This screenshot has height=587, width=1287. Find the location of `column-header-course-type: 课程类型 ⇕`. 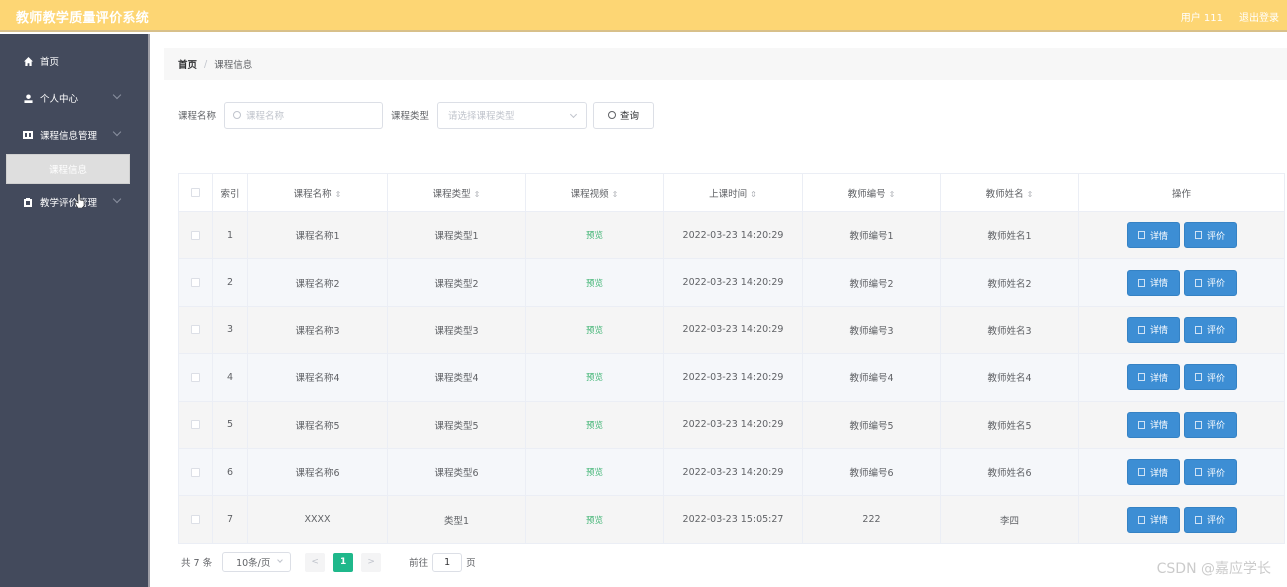

column-header-course-type: 课程类型 ⇕ is located at coordinates (456, 192).